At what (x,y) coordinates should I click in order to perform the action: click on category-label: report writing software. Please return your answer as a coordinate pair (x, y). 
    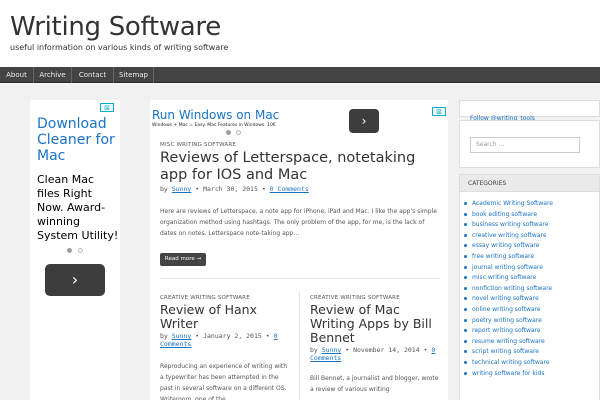
    Looking at the image, I should click on (506, 331).